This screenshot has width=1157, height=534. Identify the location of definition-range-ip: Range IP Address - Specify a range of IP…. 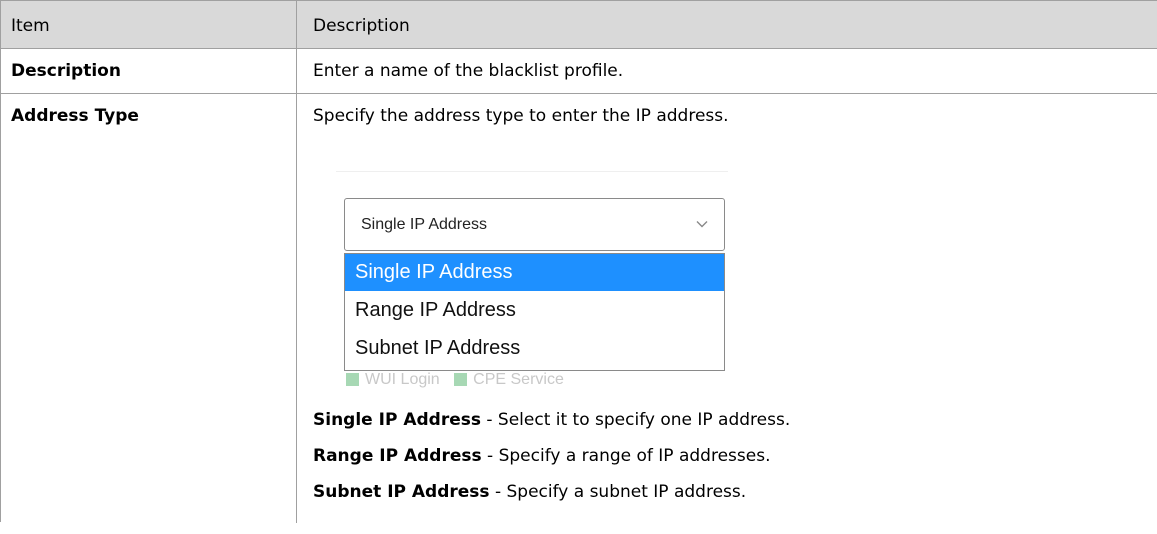
(541, 456).